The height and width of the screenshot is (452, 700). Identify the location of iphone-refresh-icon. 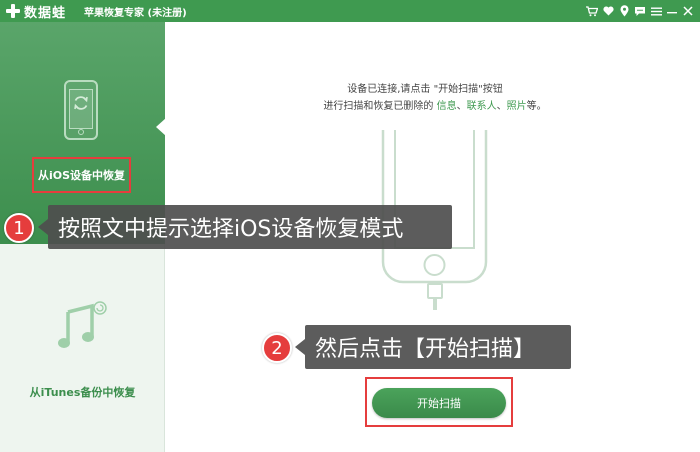
(81, 110).